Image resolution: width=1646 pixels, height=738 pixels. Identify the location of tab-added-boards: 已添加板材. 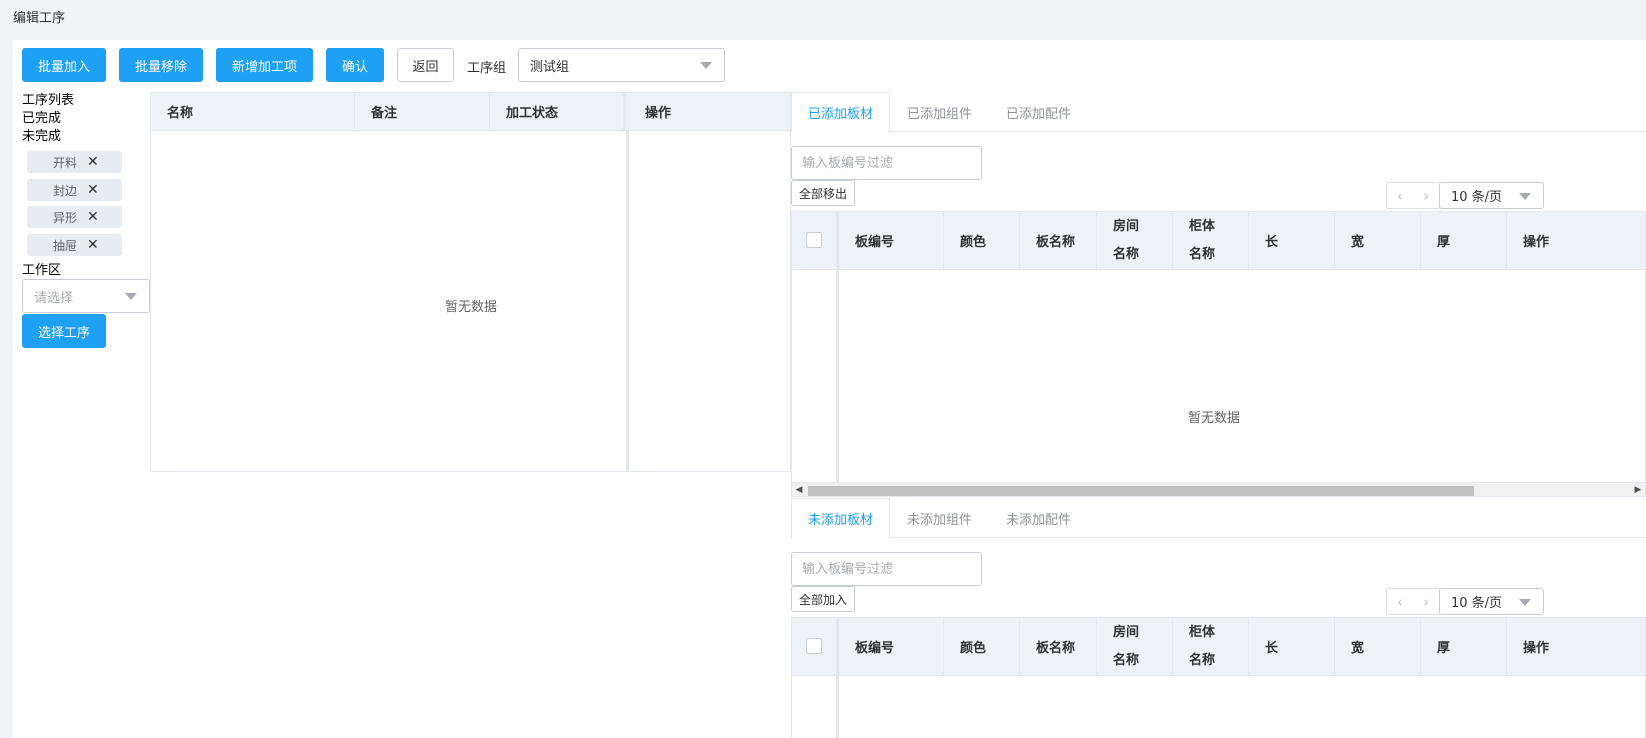
(840, 112).